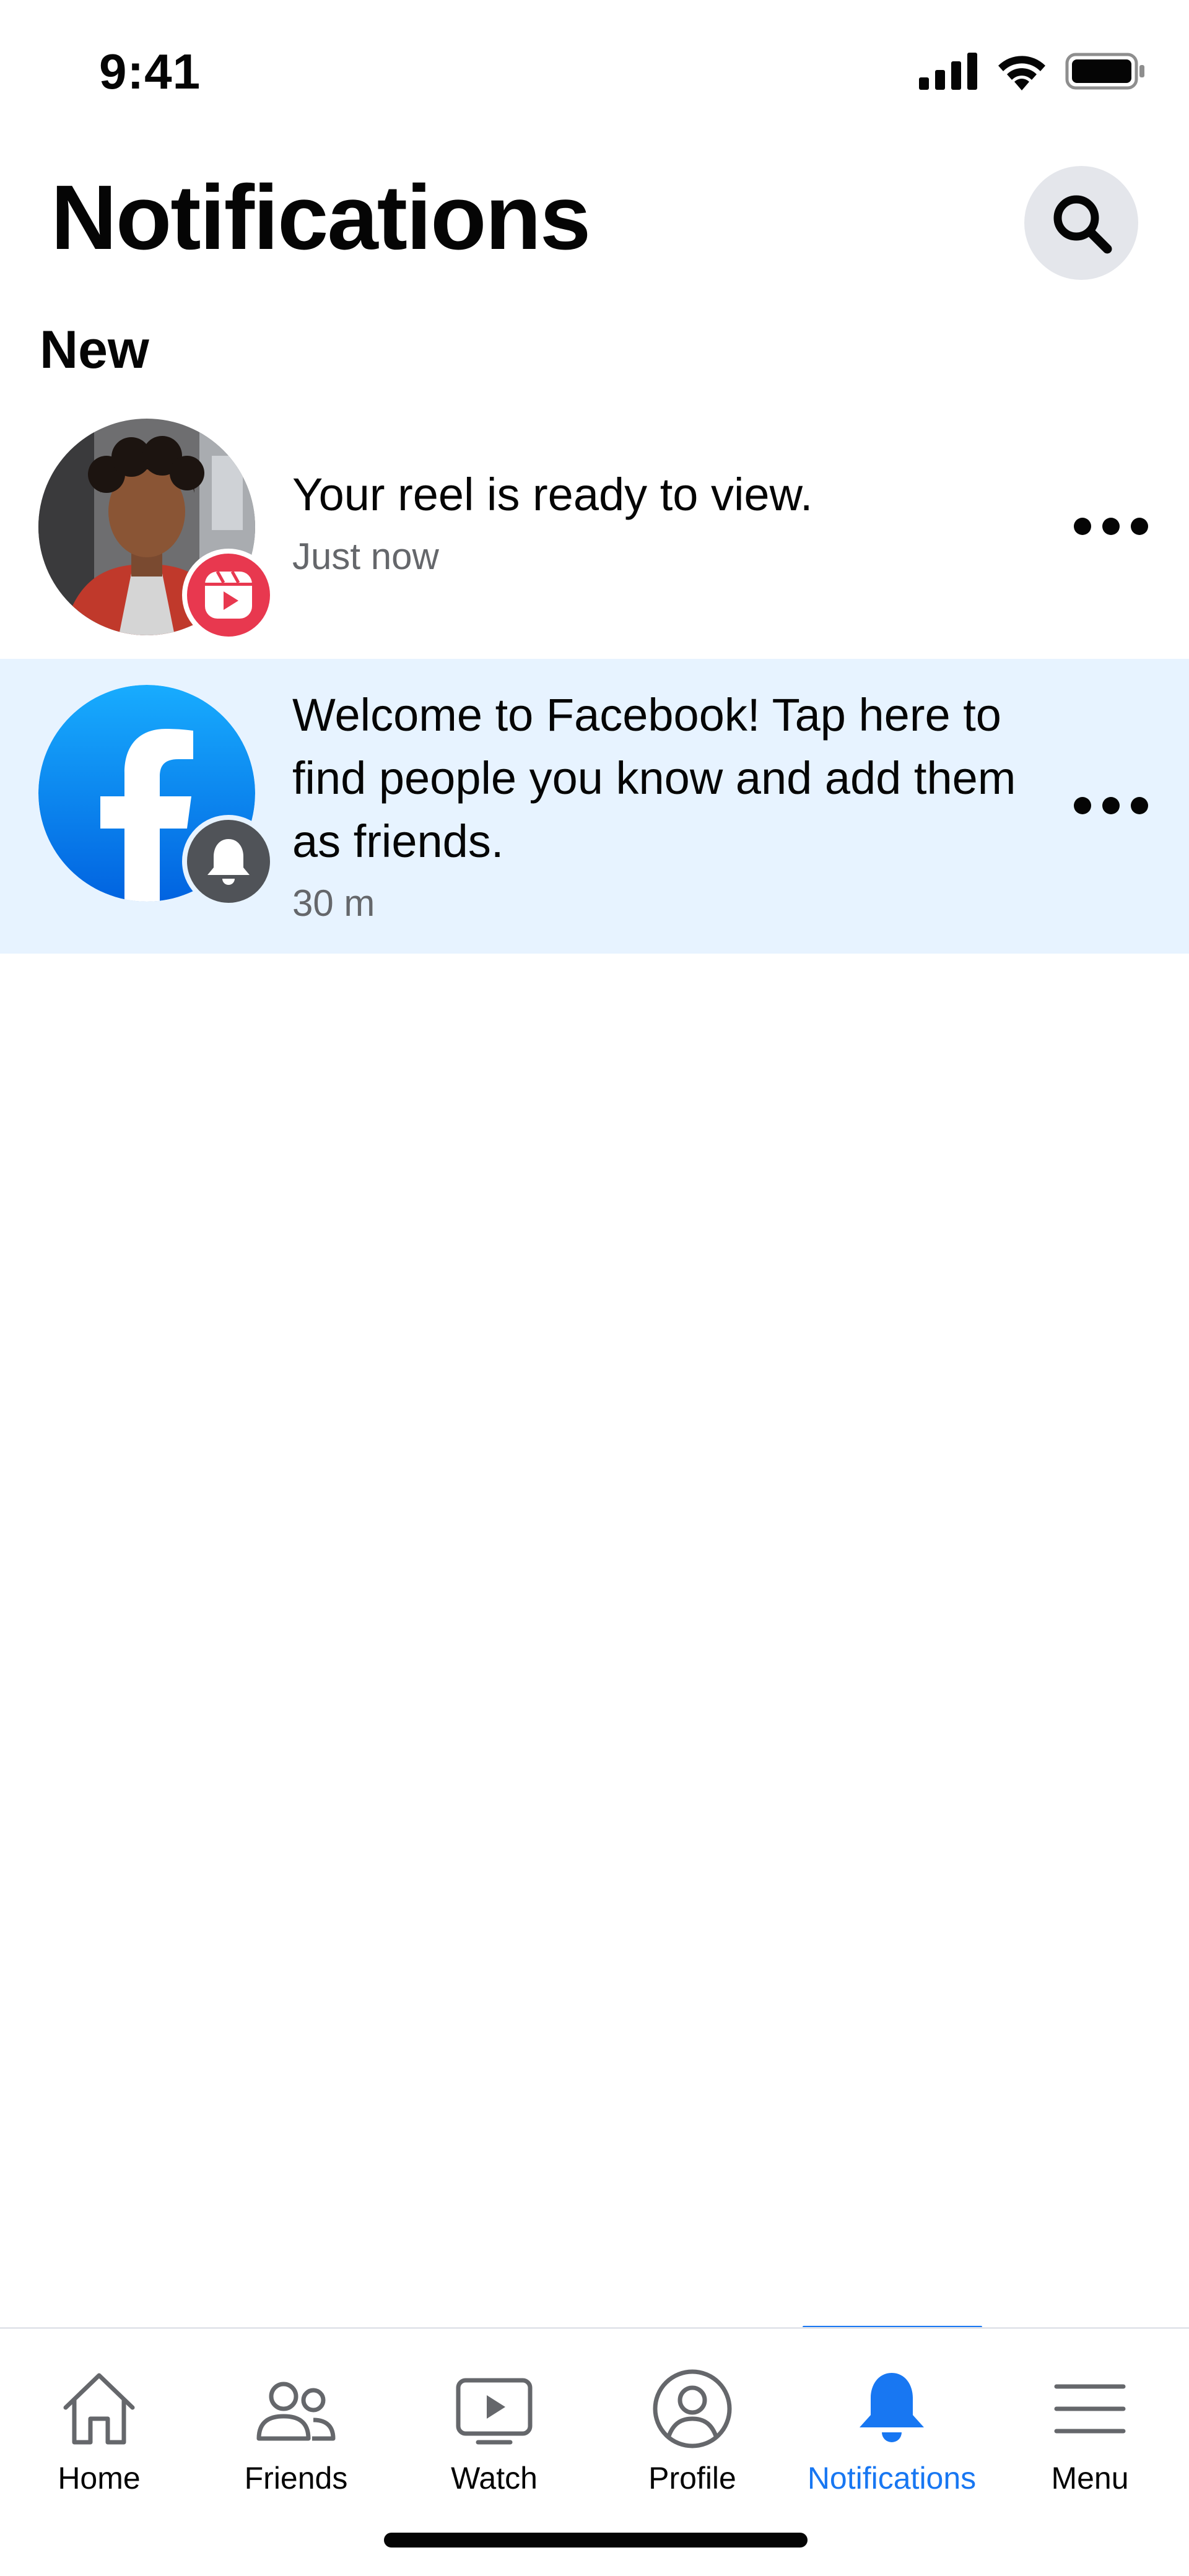  I want to click on cellular-signal-icon, so click(948, 71).